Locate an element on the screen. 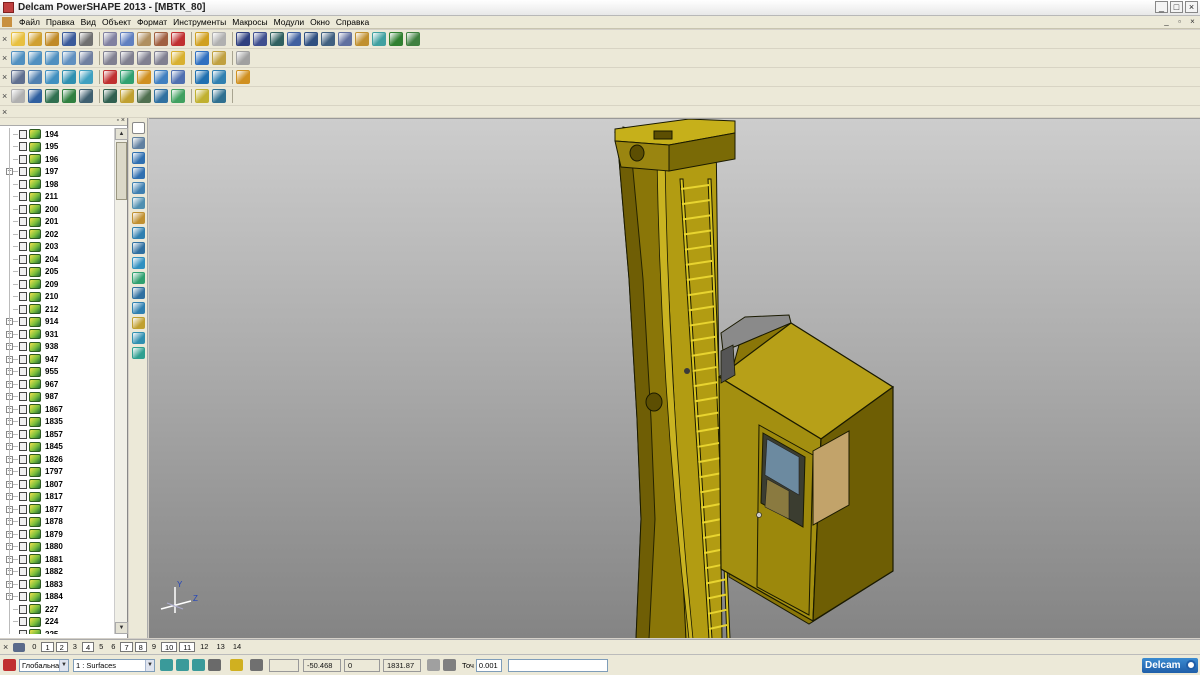 The image size is (1200, 675). drive-icon is located at coordinates (138, 233).